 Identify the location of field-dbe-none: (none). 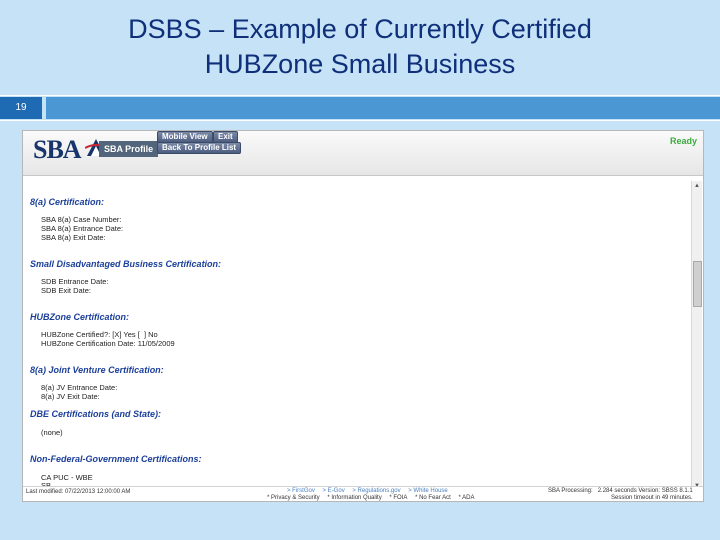
(52, 432).